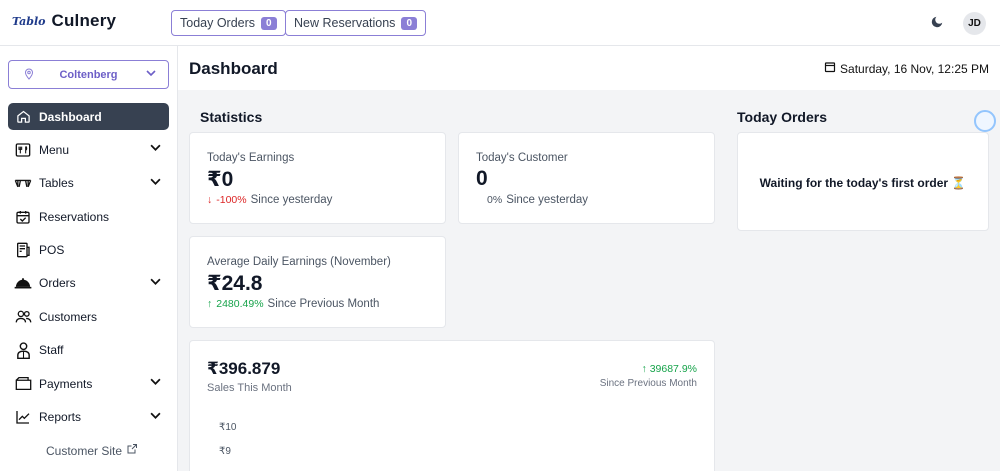  What do you see at coordinates (66, 383) in the screenshot?
I see `sidebar-item-label: Payments` at bounding box center [66, 383].